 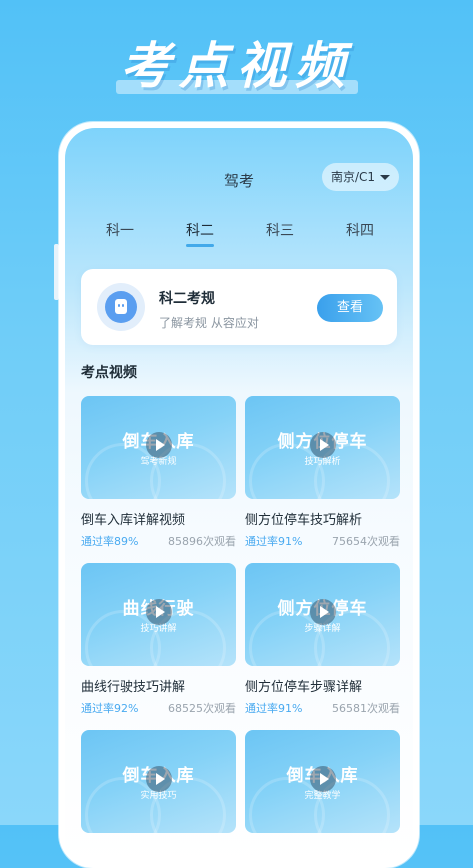 I want to click on view-count: 56581次观看, so click(x=366, y=708).